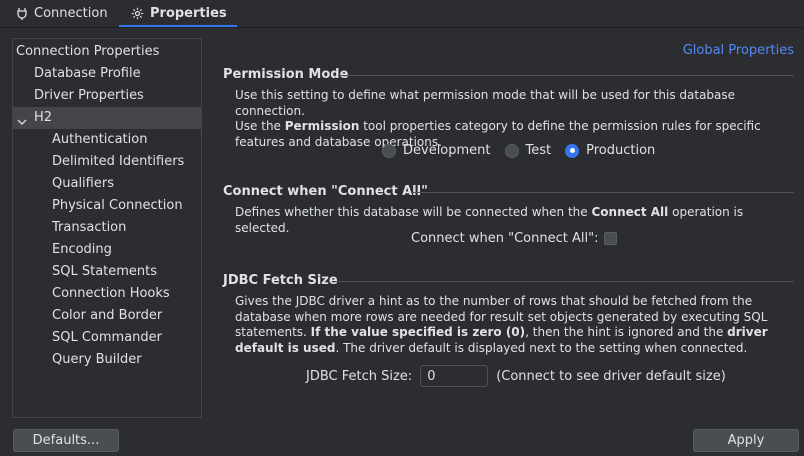  I want to click on tree-item-sql-commander: SQL Commander, so click(126, 338).